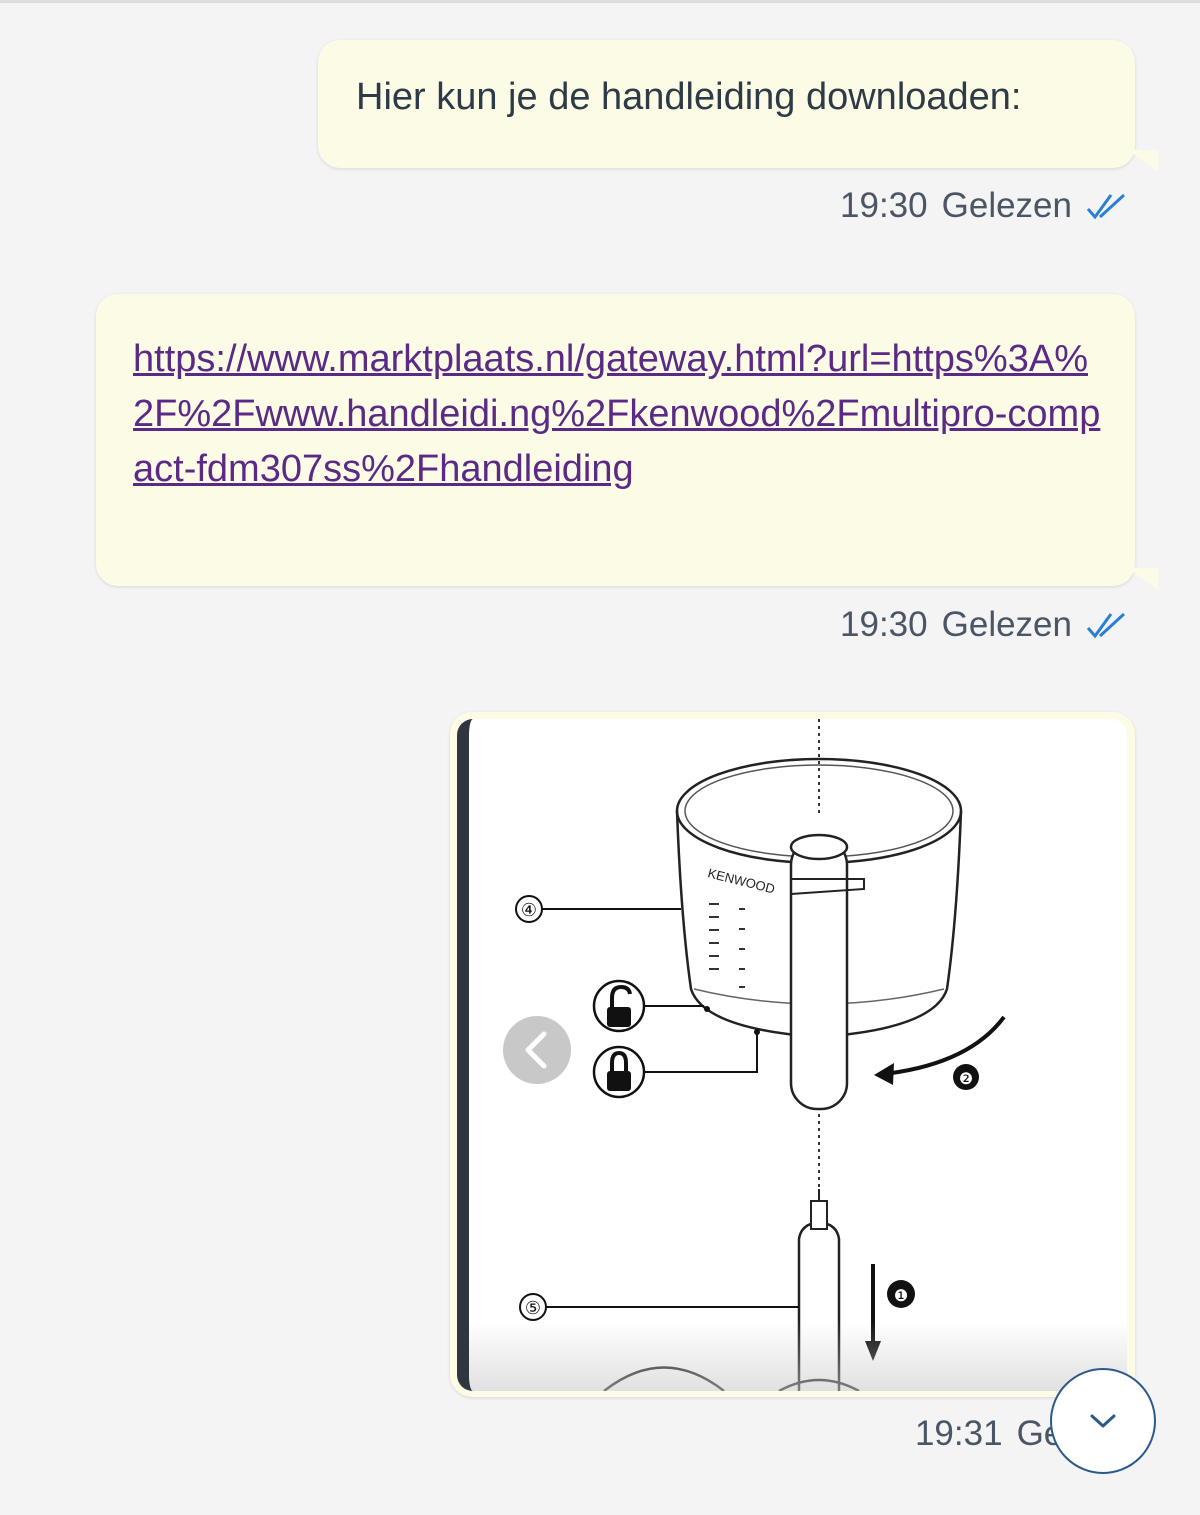  I want to click on message-text: Hier kun je de handleiding downloaden:, so click(689, 97).